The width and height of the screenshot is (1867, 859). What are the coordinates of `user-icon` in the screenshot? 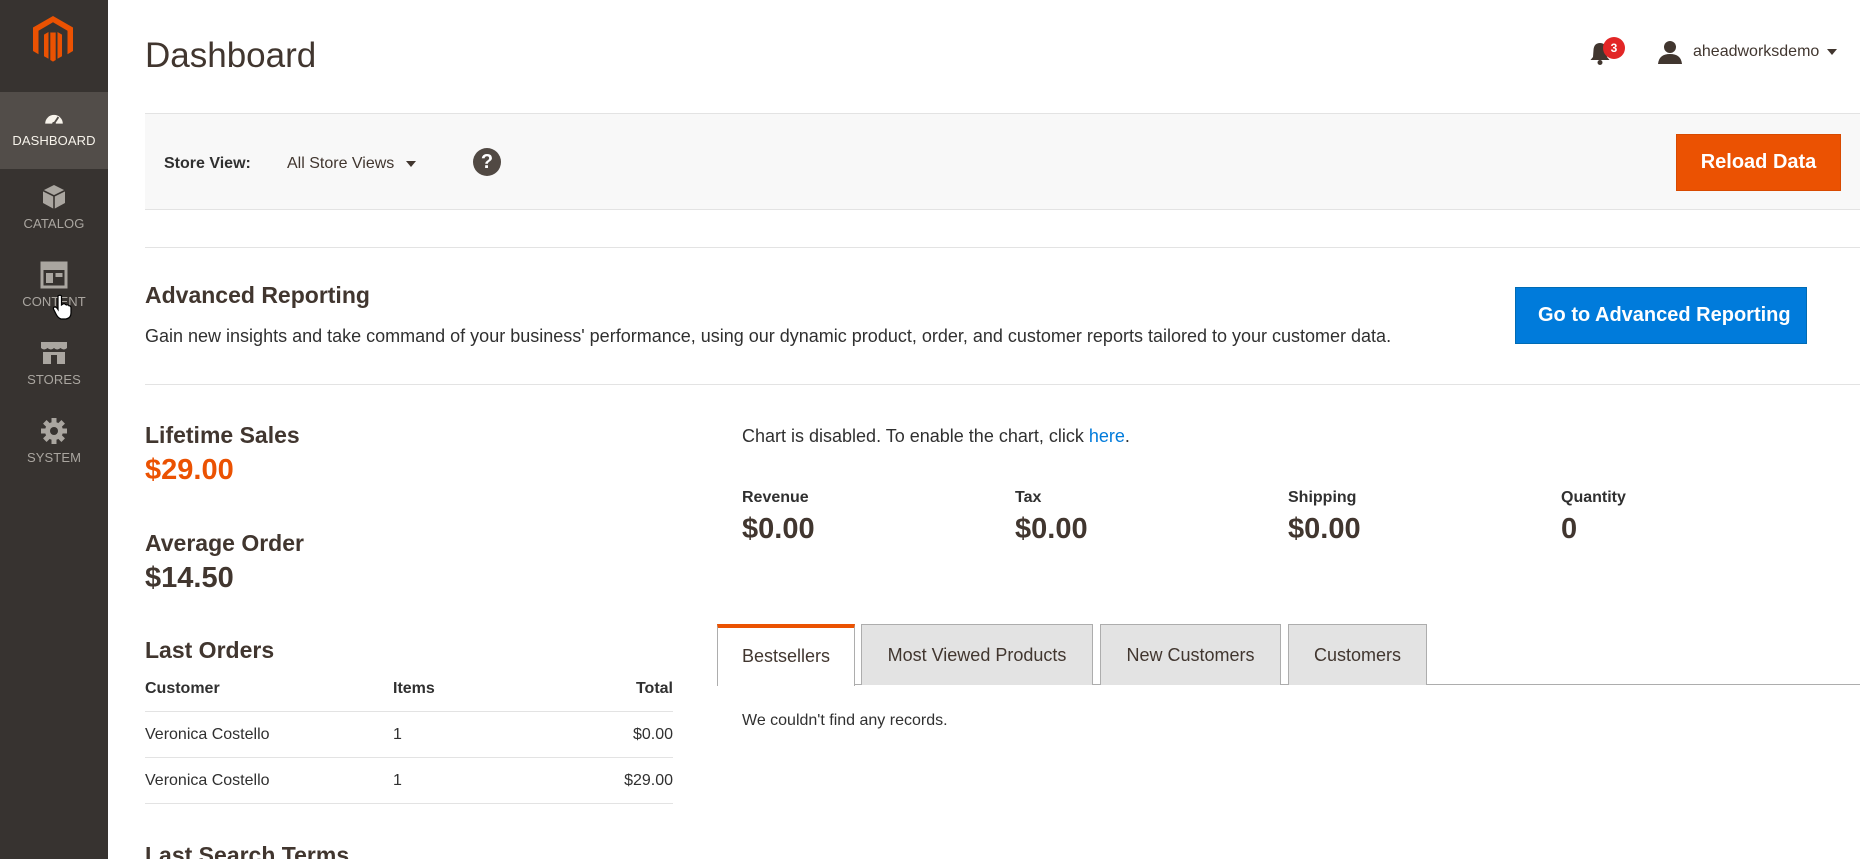 It's located at (1670, 52).